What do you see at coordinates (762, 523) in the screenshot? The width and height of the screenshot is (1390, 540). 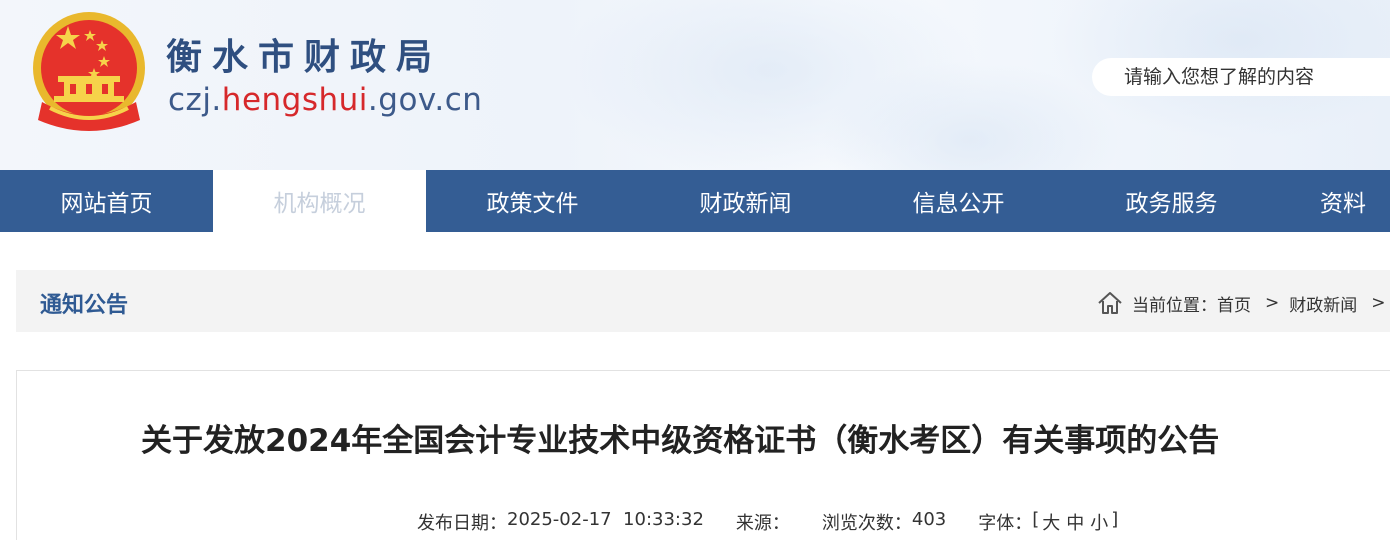 I see `source-label: 来源：` at bounding box center [762, 523].